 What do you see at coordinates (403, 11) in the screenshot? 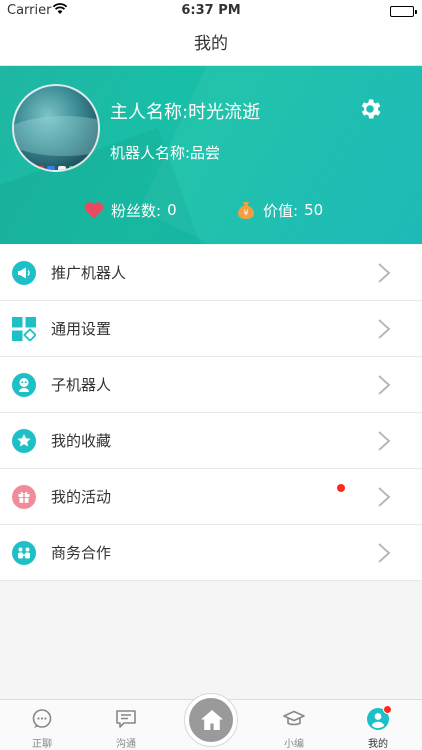
I see `battery-icon` at bounding box center [403, 11].